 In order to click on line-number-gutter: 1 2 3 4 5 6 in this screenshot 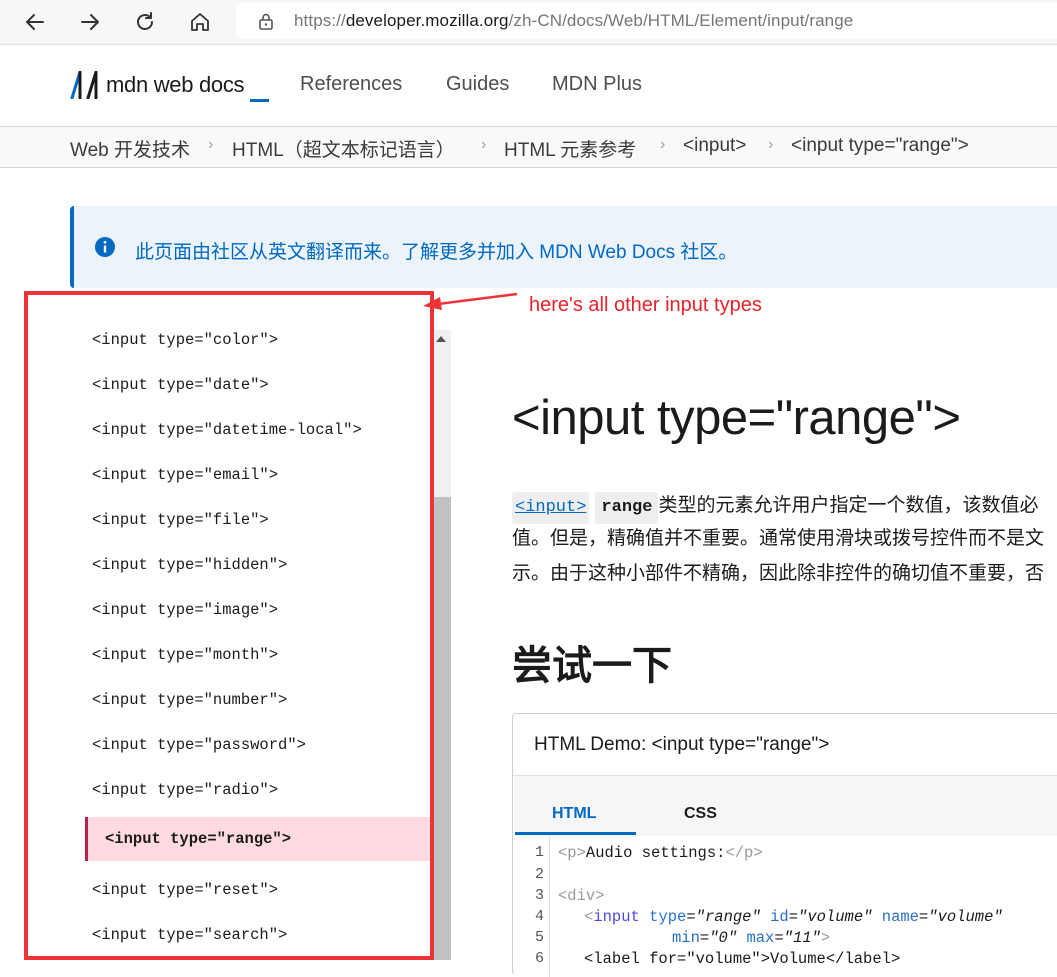, I will do `click(532, 907)`.